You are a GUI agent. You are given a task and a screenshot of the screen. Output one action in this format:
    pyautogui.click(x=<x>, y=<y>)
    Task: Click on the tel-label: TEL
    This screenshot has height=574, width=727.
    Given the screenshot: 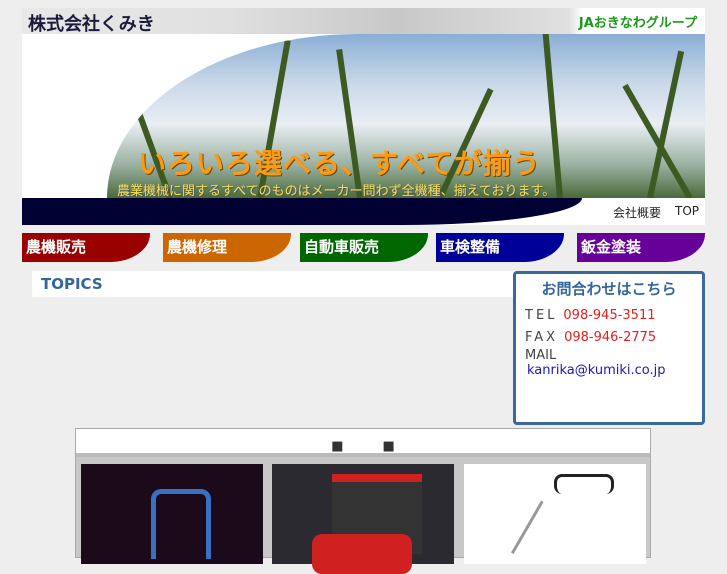 What is the action you would take?
    pyautogui.click(x=541, y=315)
    